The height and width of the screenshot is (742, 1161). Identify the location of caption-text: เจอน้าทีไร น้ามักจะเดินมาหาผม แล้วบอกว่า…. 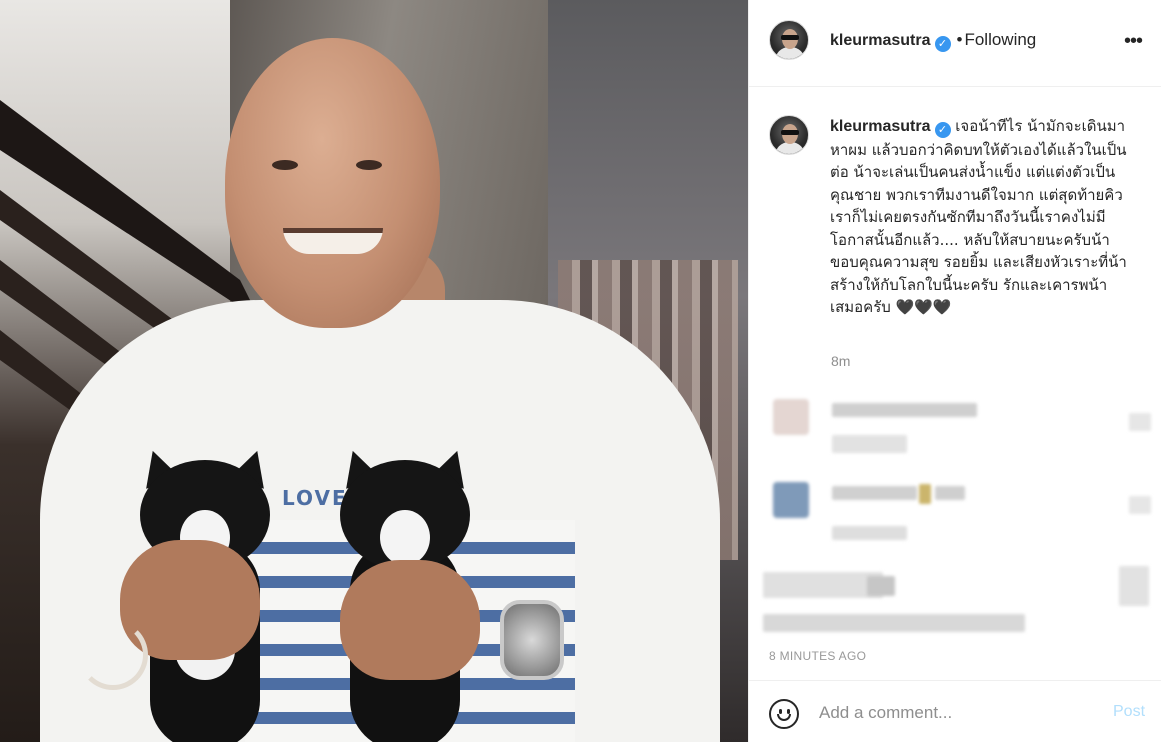
(978, 216).